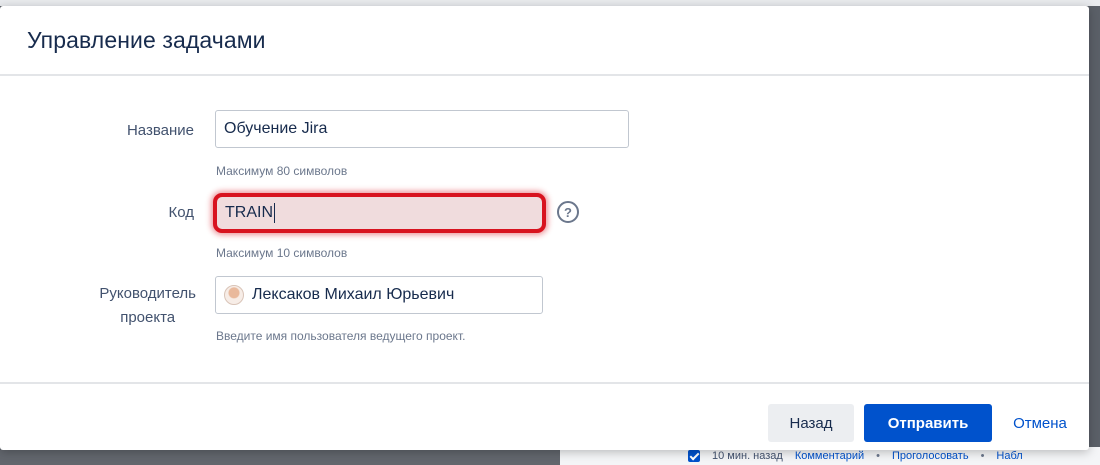 This screenshot has width=1100, height=465. Describe the element at coordinates (146, 39) in the screenshot. I see `dialog-title: Управление задачами` at that location.